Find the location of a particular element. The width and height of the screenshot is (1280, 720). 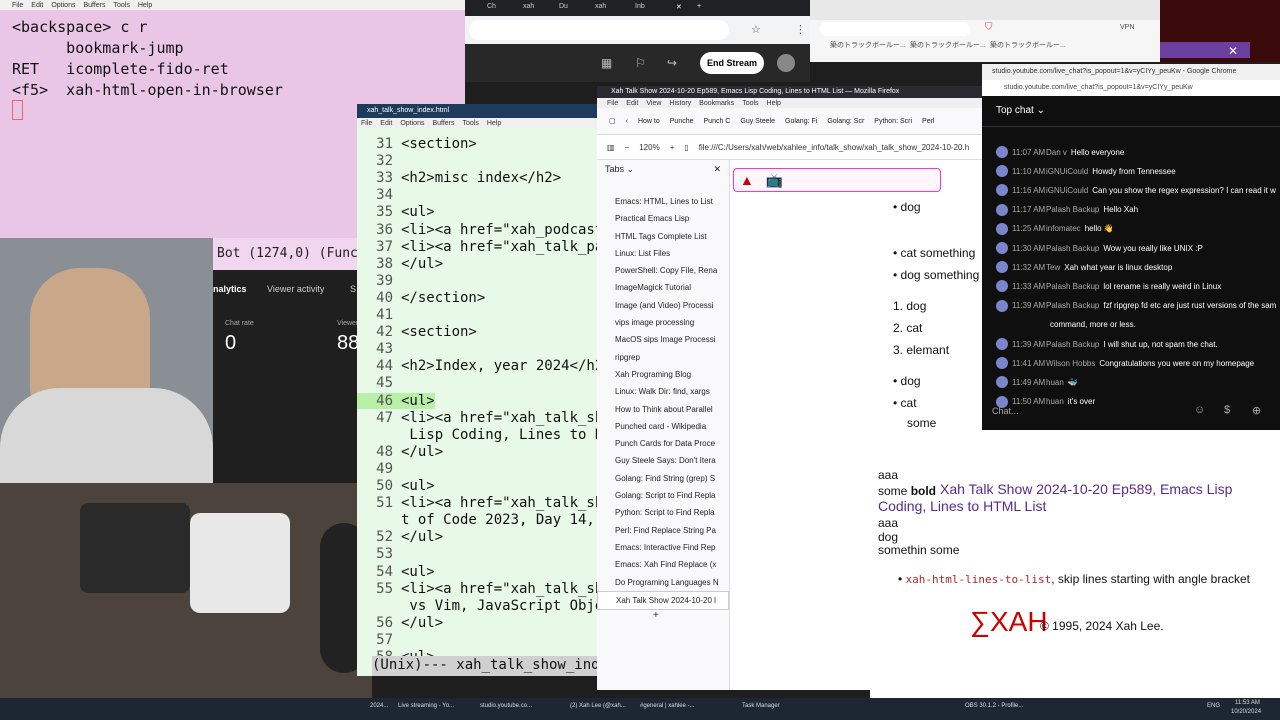

top-chat-dropdown: Top chat ⌄ is located at coordinates (1131, 111).